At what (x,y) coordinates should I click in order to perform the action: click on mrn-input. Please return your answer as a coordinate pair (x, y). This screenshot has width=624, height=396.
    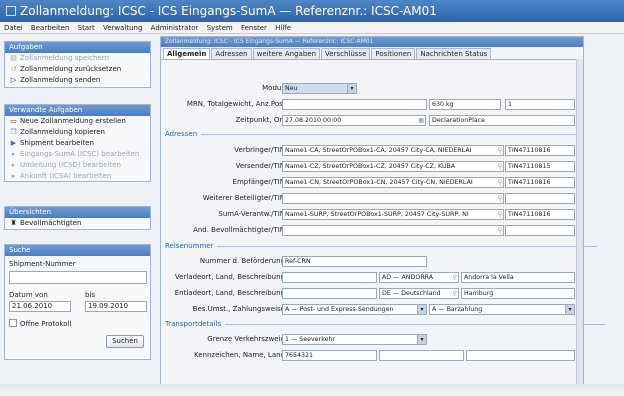
    Looking at the image, I should click on (354, 104).